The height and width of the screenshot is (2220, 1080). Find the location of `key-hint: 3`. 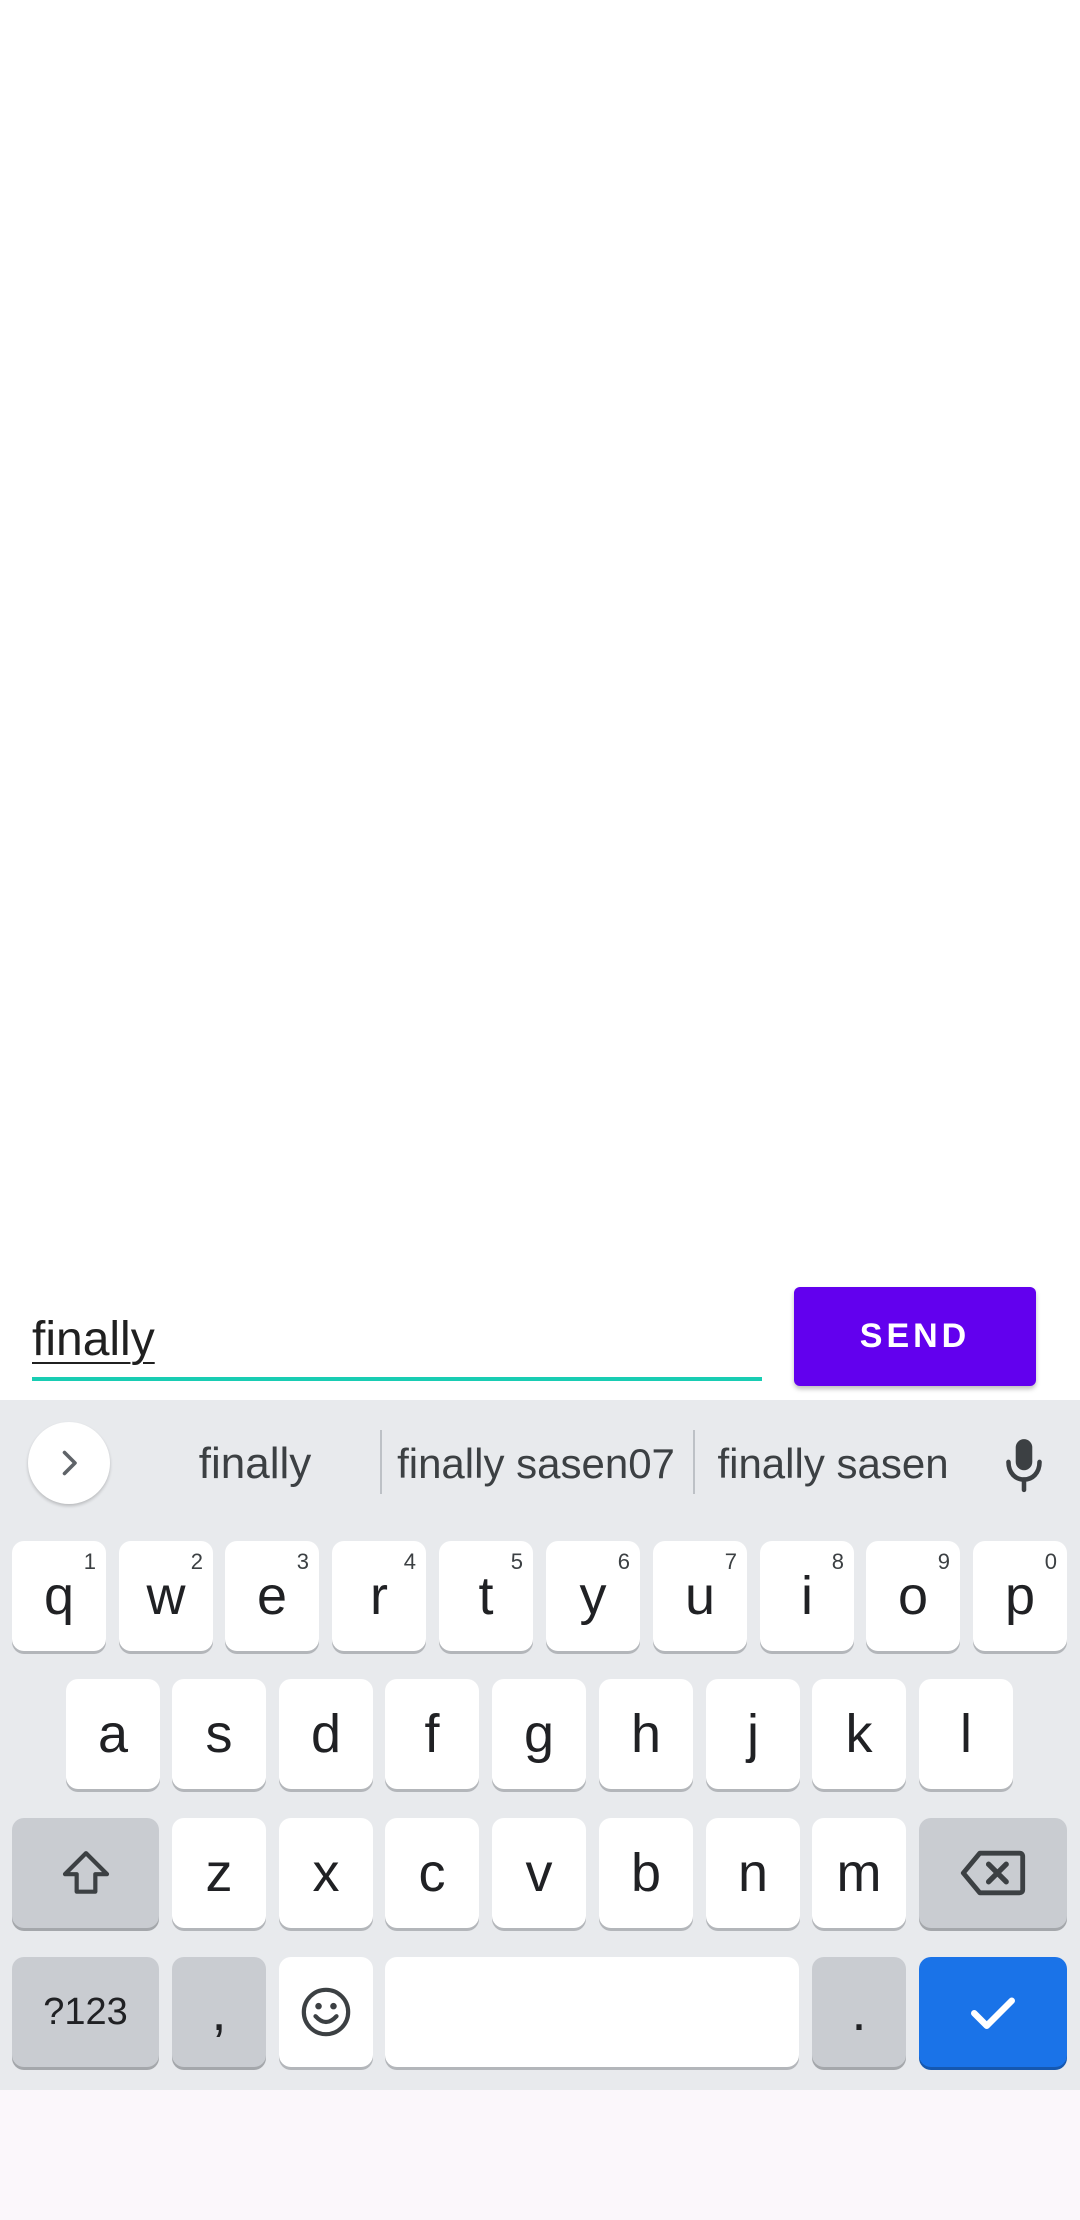

key-hint: 3 is located at coordinates (302, 1561).